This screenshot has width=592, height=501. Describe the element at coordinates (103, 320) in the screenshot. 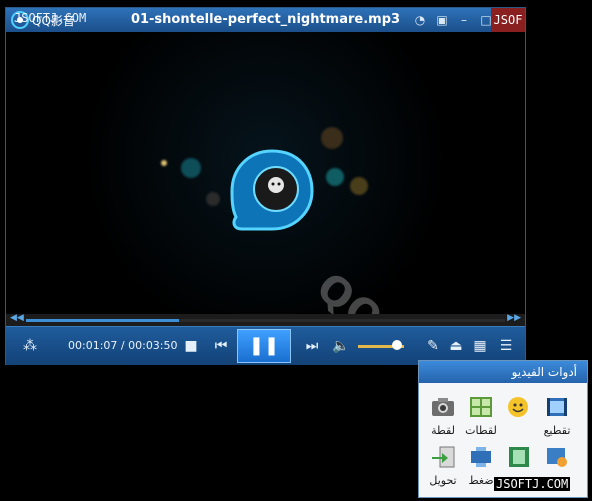

I see `seek-progress` at that location.